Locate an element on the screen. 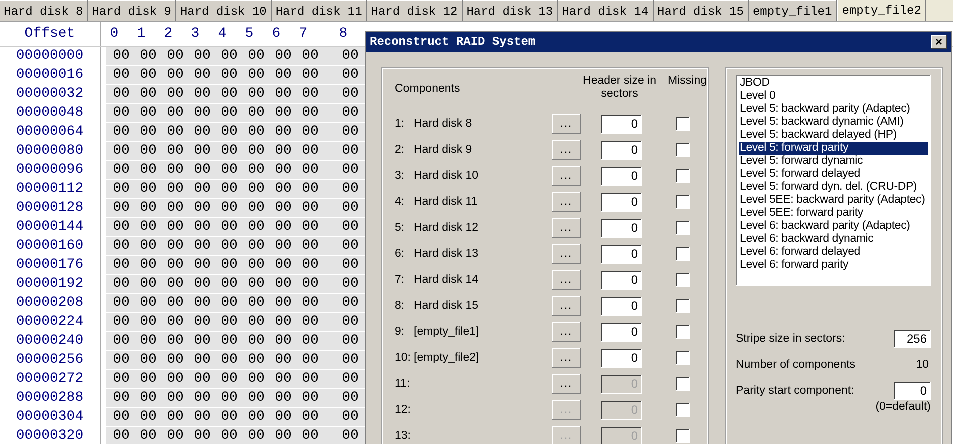  file-tab: Hard disk 10 is located at coordinates (224, 10).